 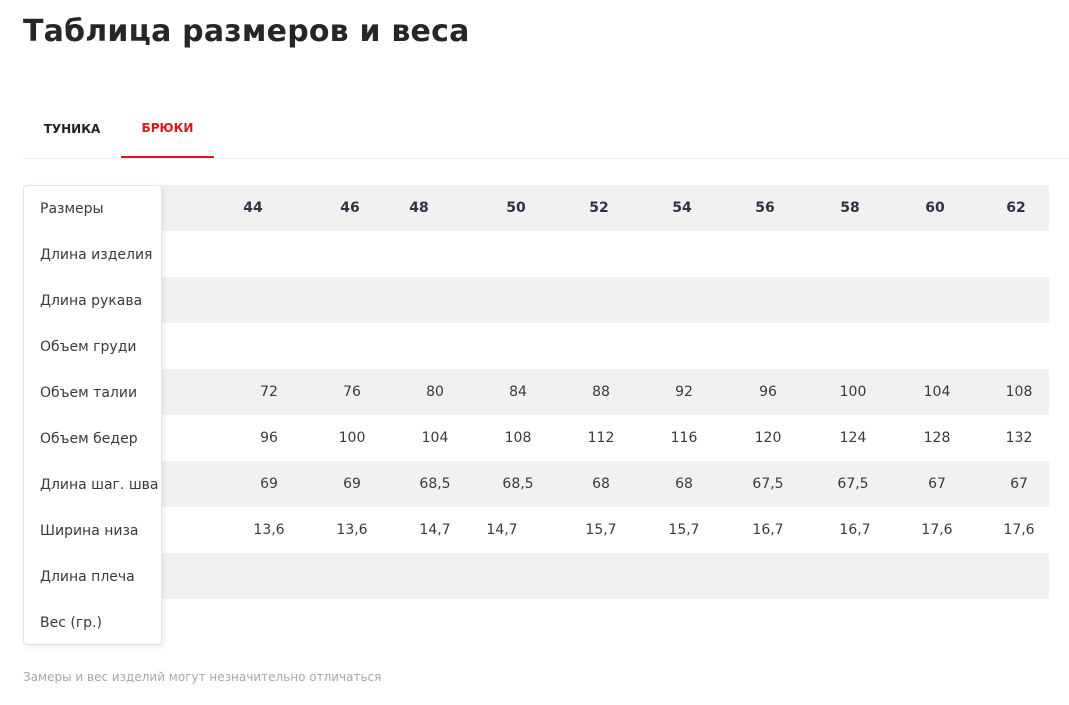 I want to click on table-cell: 84, so click(x=518, y=392).